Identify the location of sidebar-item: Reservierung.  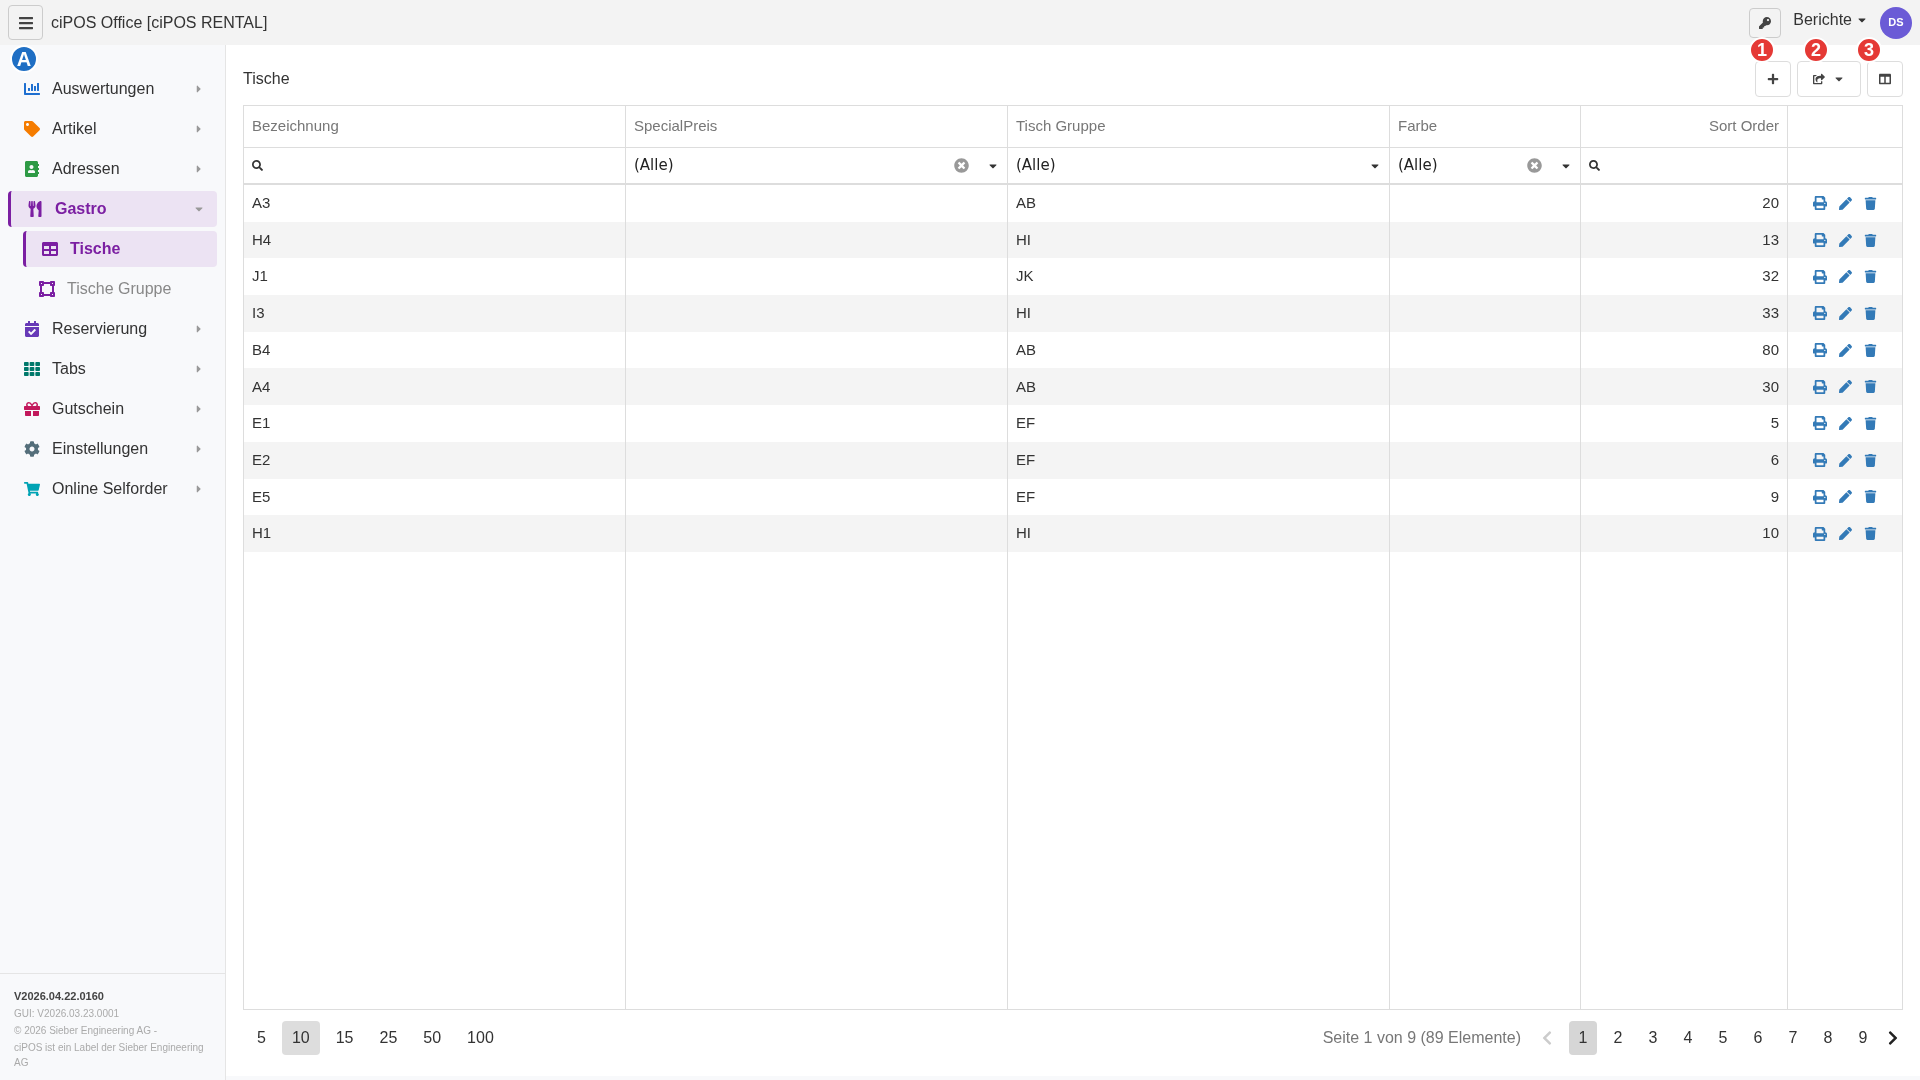
(112, 329).